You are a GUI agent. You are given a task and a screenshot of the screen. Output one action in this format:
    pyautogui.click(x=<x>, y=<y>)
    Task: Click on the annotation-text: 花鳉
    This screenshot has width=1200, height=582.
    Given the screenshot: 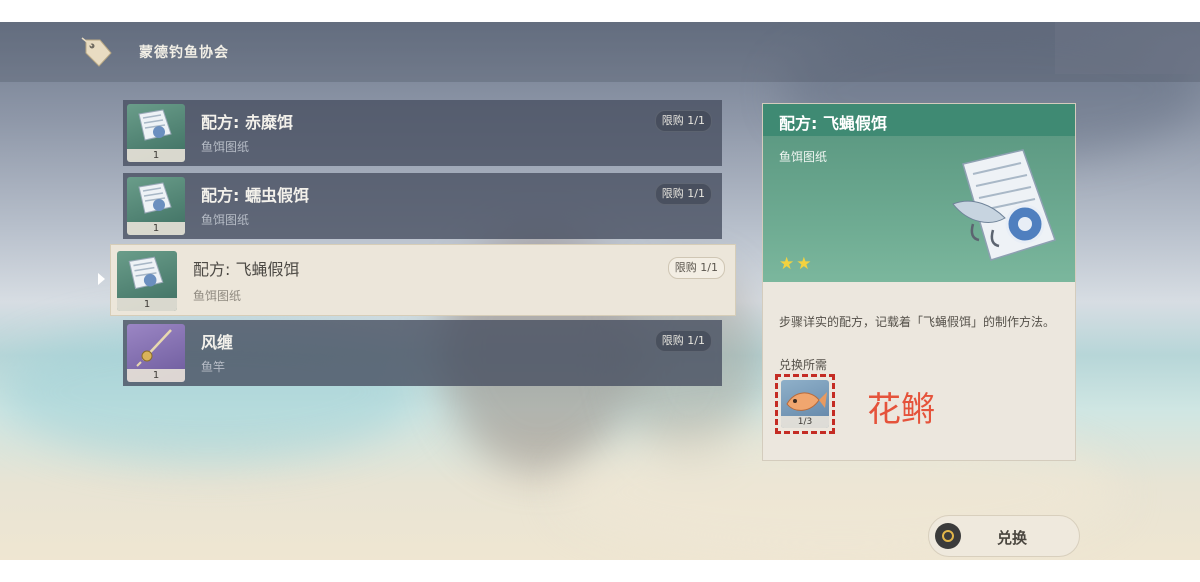 What is the action you would take?
    pyautogui.click(x=901, y=410)
    